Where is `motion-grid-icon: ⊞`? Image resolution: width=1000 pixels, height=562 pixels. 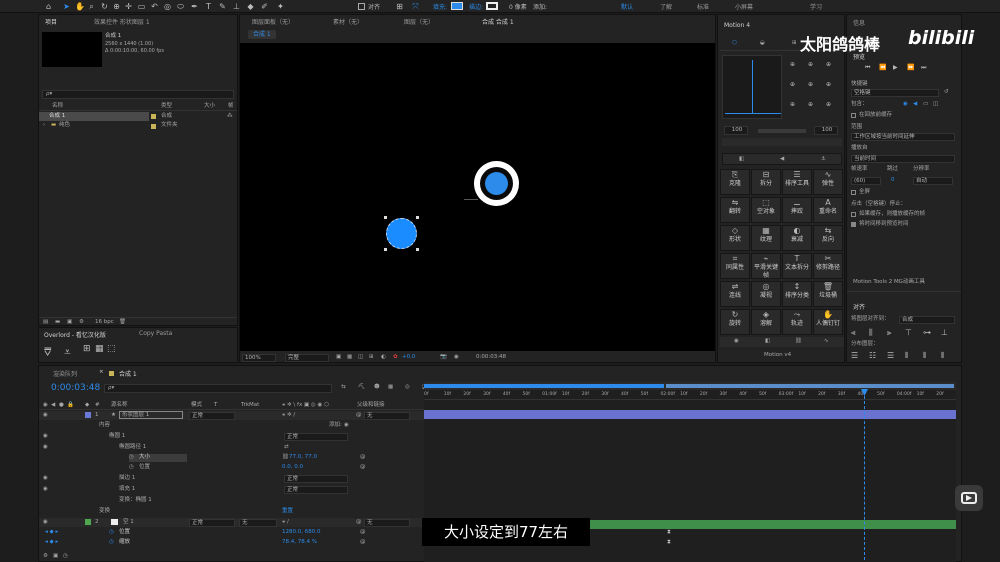
motion-grid-icon: ⊞ is located at coordinates (794, 43).